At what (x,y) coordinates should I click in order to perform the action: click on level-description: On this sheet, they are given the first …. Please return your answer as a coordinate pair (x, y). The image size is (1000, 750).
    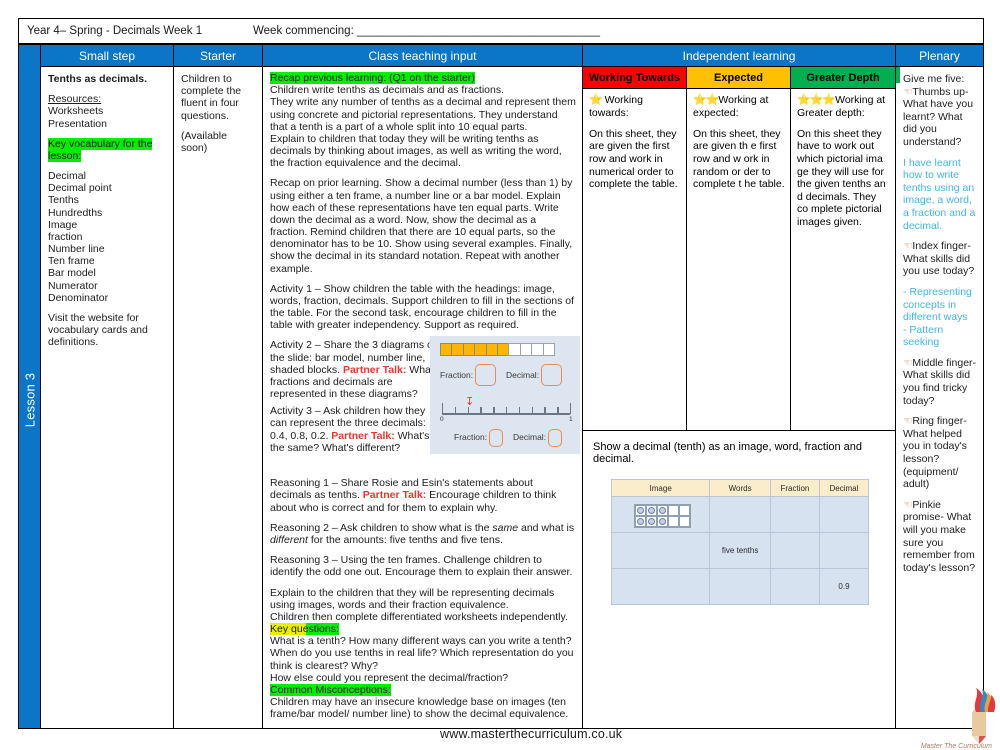
    Looking at the image, I should click on (633, 159).